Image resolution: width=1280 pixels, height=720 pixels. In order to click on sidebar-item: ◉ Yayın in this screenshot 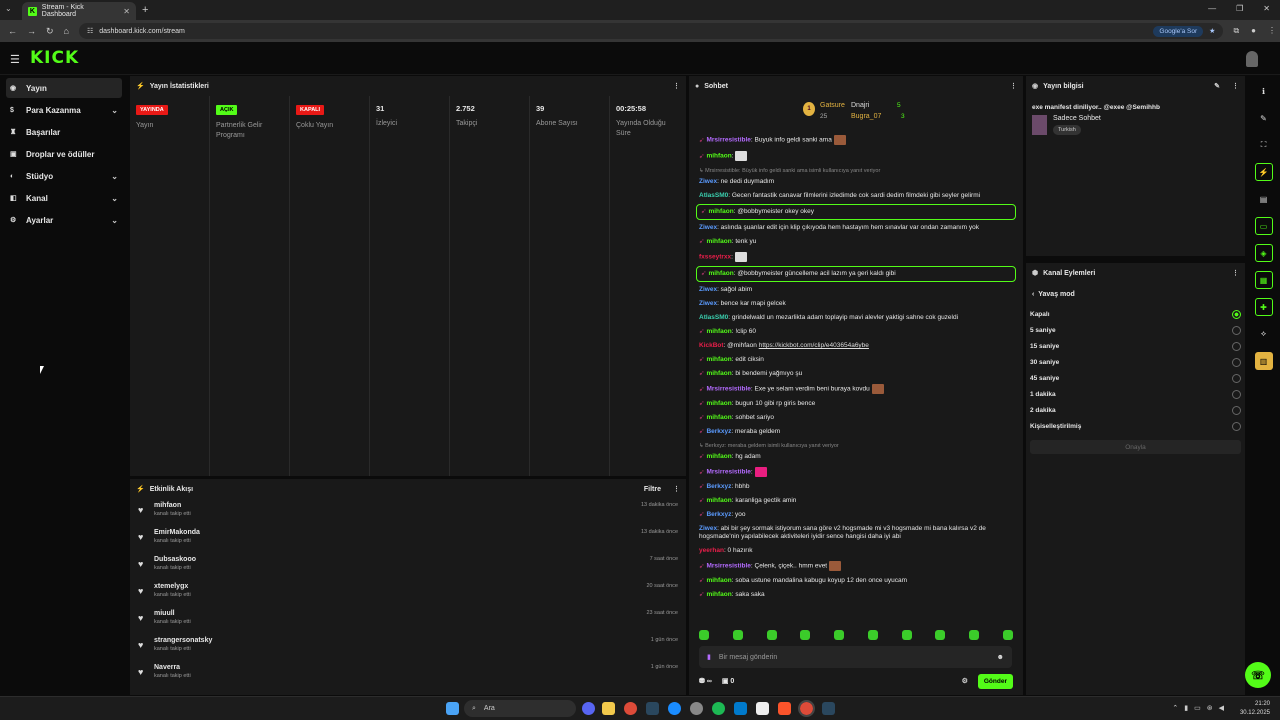, I will do `click(64, 88)`.